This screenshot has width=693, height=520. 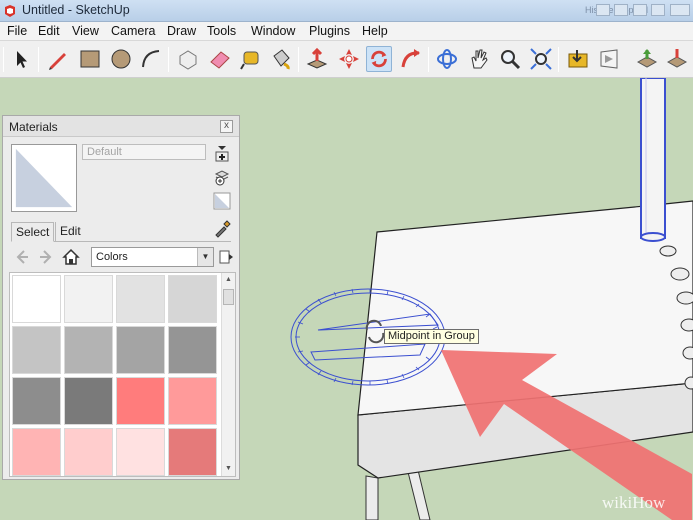 What do you see at coordinates (349, 59) in the screenshot?
I see `move-tool` at bounding box center [349, 59].